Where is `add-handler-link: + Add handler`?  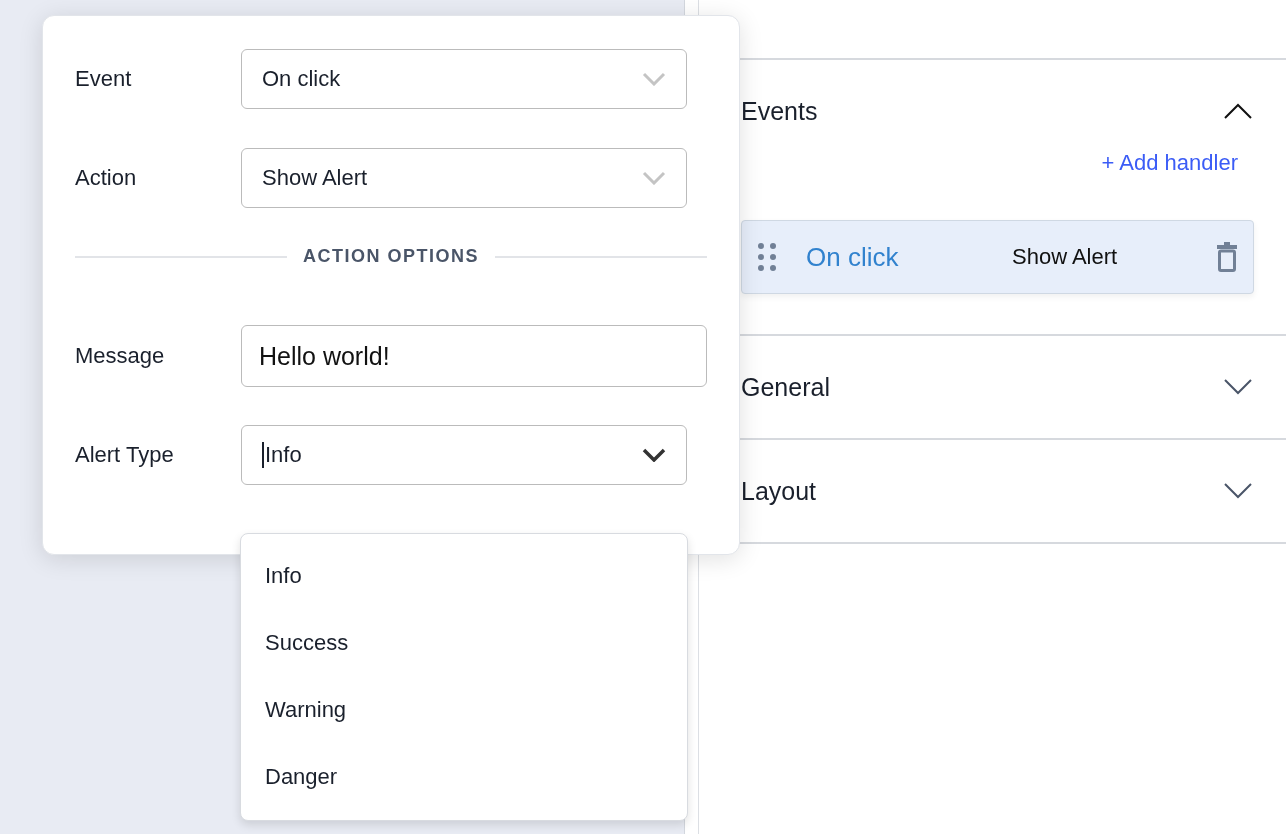 add-handler-link: + Add handler is located at coordinates (1169, 163).